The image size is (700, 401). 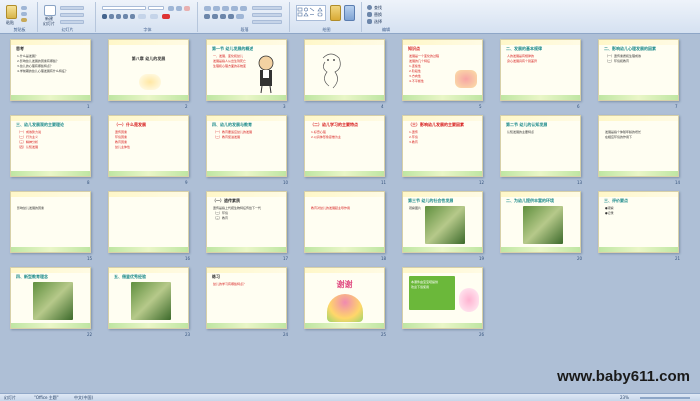 I want to click on indent-increase-icon, so click(x=234, y=8).